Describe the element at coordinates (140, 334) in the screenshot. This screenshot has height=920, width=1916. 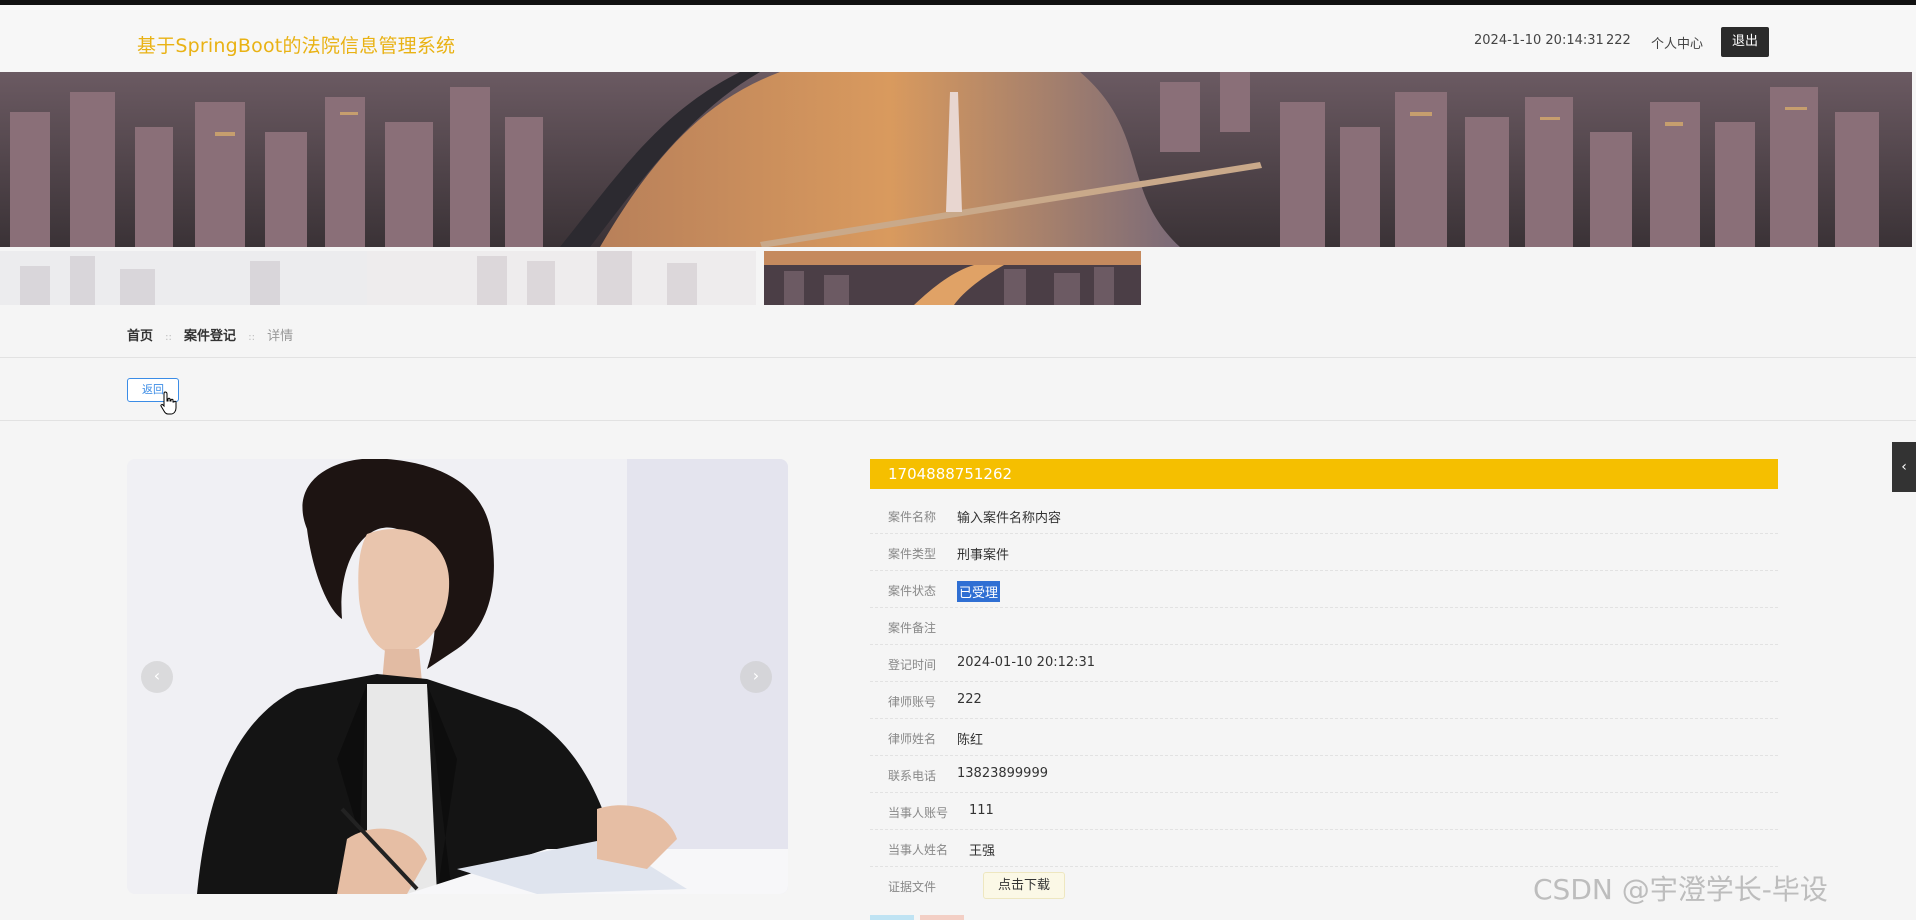
I see `breadcrumb-home: 首页` at that location.